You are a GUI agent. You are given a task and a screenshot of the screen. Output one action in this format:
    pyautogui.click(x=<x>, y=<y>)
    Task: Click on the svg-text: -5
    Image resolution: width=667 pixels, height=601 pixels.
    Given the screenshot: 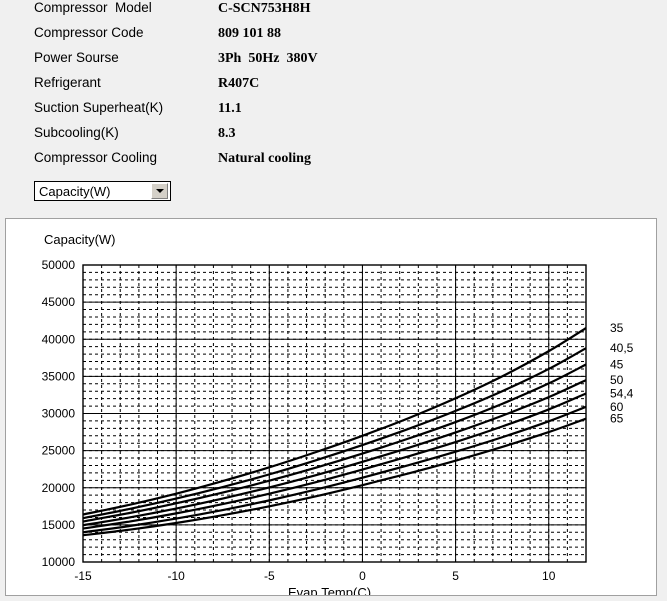 What is the action you would take?
    pyautogui.click(x=269, y=576)
    